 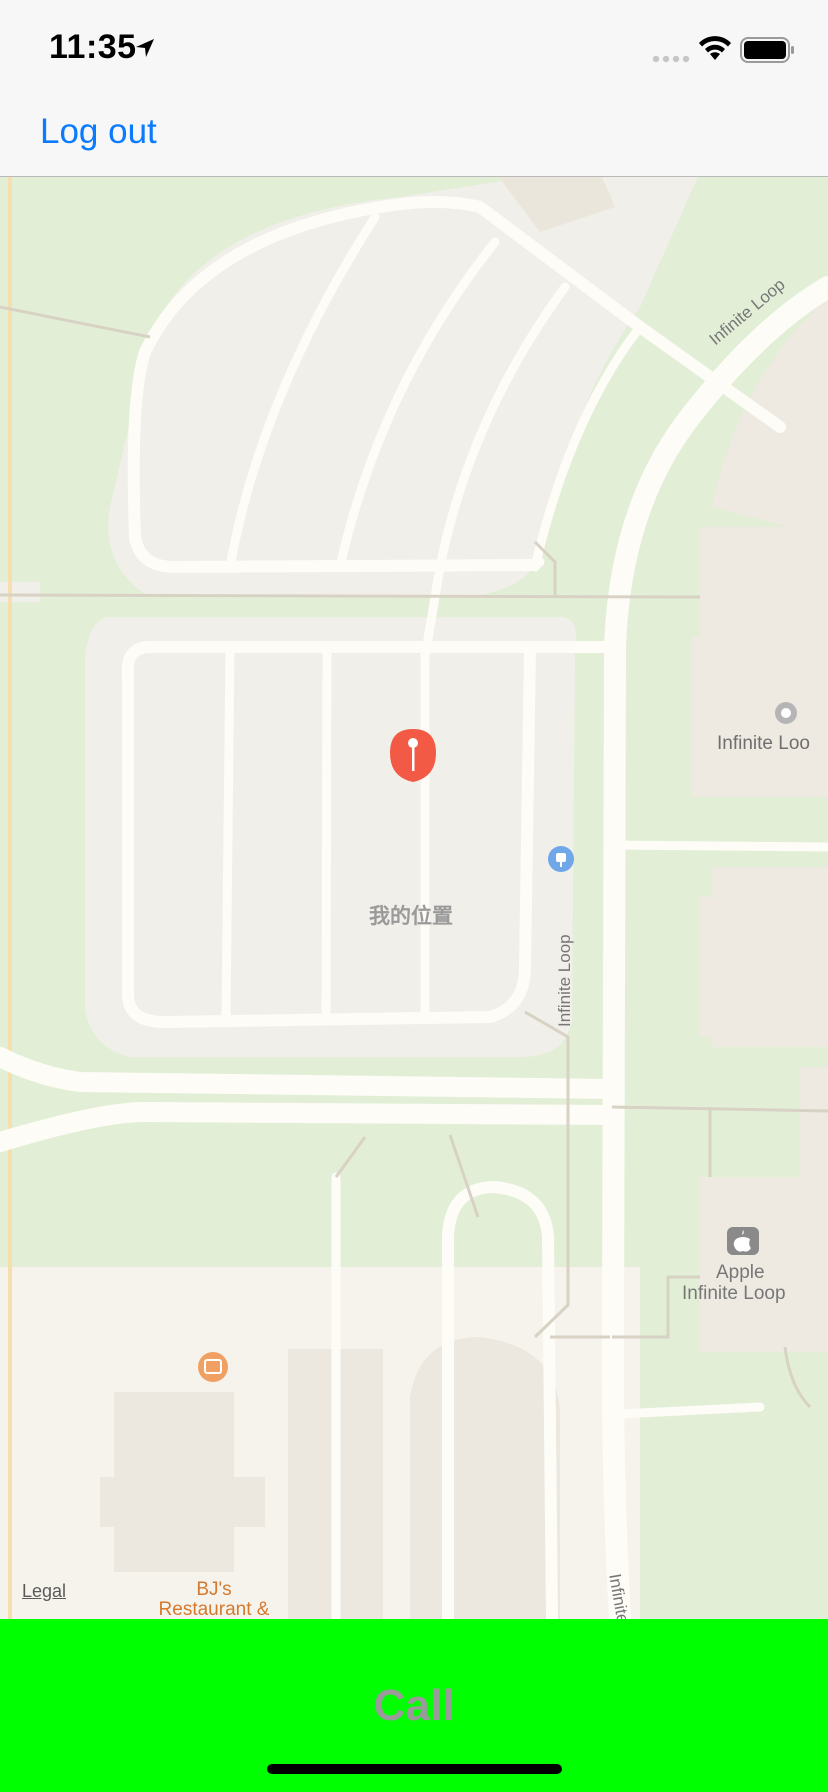 I want to click on status-bar: 11:35, so click(x=414, y=48).